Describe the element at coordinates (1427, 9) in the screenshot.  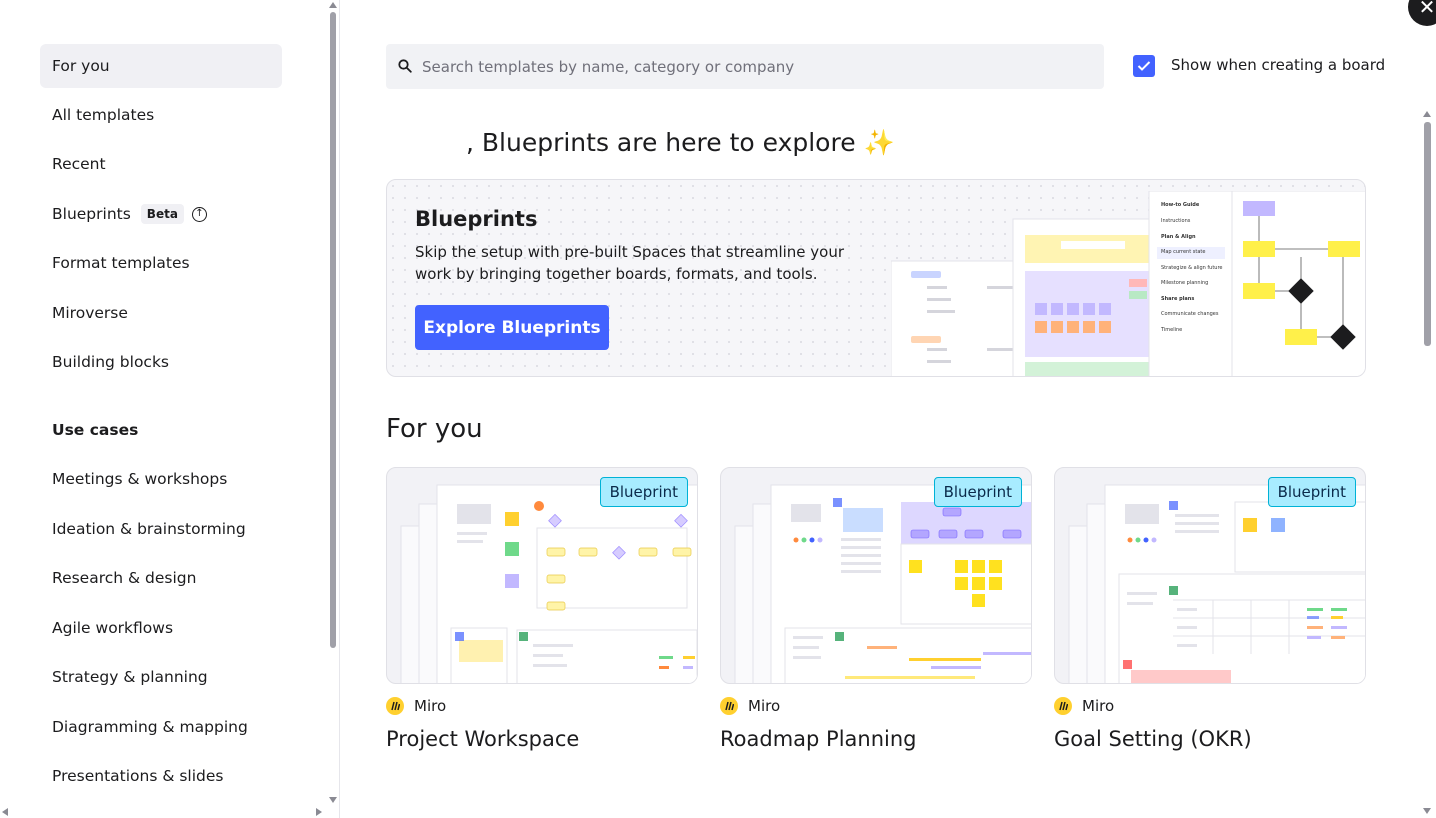
I see `close-icon: ✕` at that location.